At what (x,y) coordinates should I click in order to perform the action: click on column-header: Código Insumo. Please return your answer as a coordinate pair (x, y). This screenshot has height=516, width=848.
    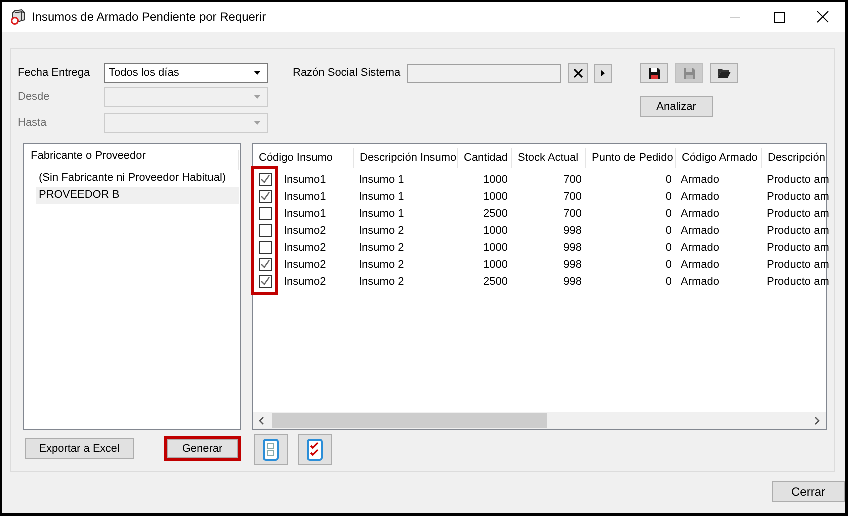
    Looking at the image, I should click on (303, 158).